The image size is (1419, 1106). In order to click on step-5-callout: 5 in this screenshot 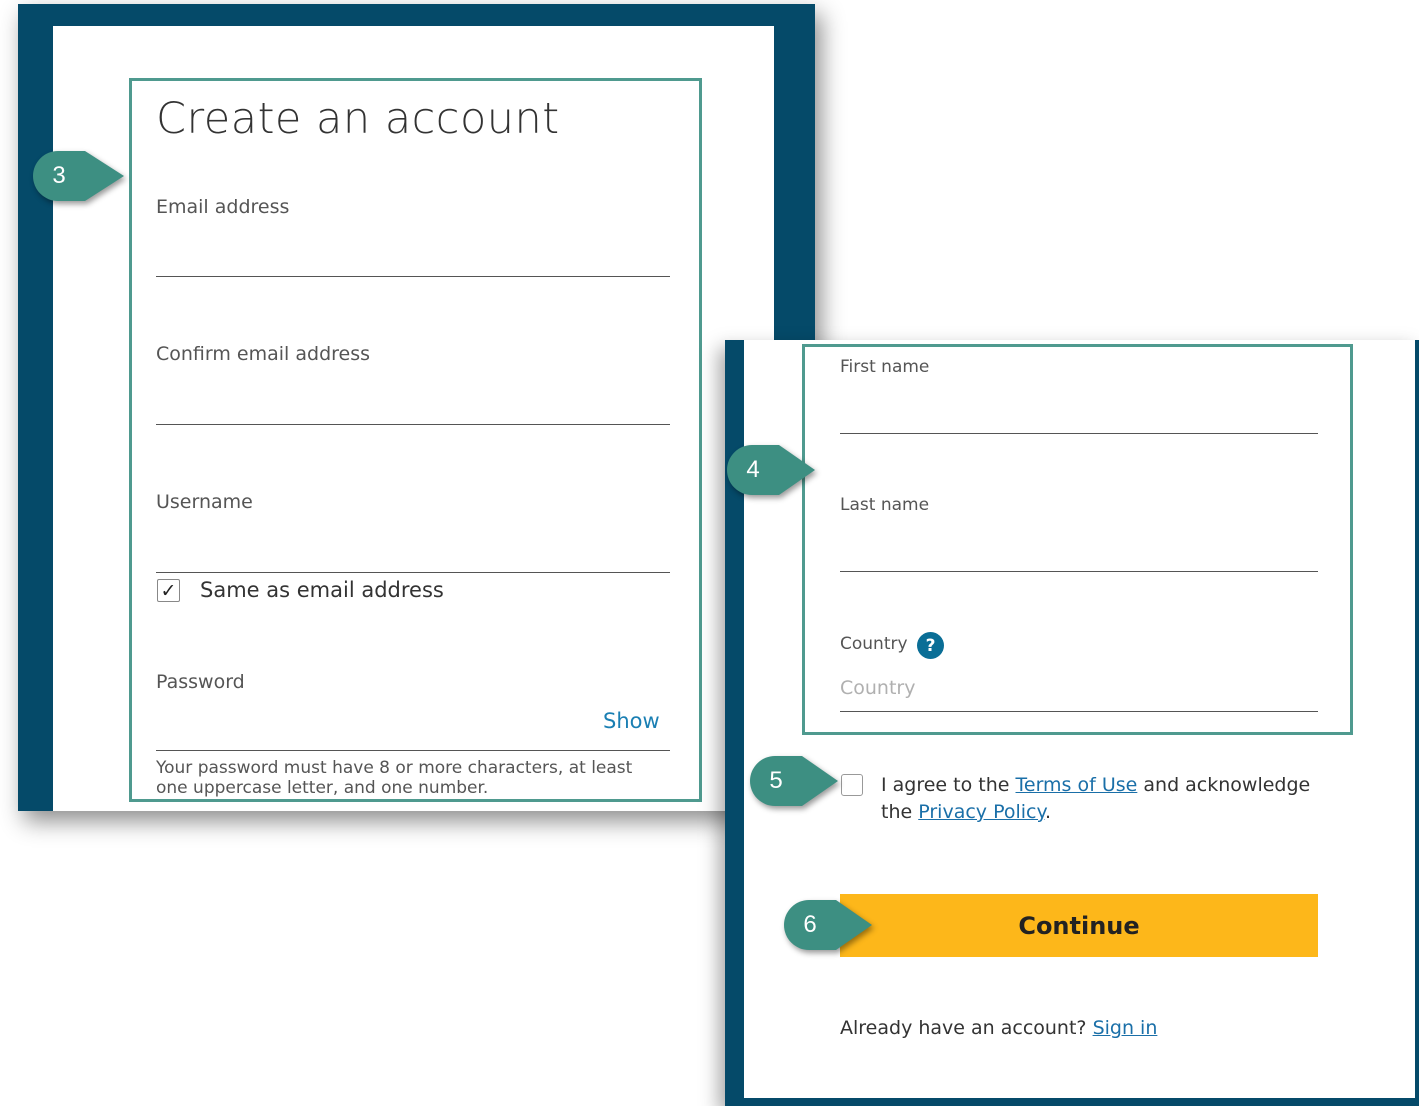, I will do `click(794, 781)`.